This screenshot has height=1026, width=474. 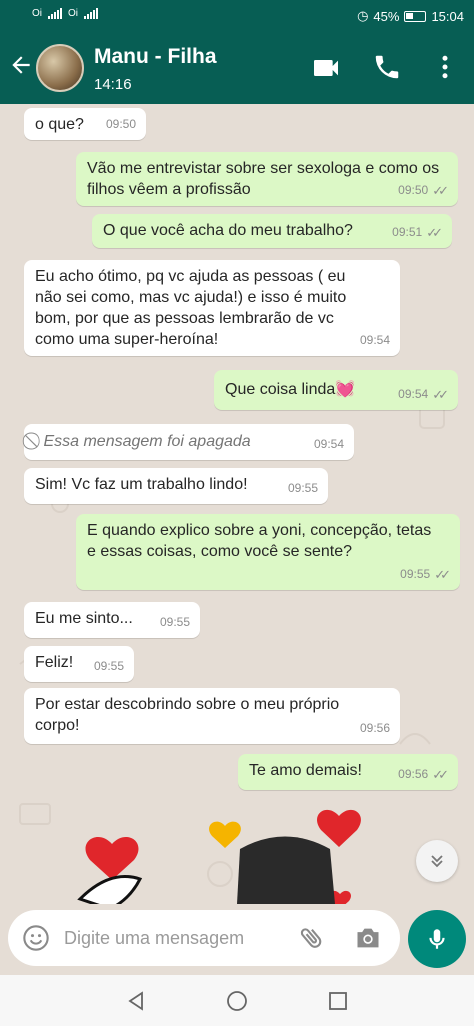 I want to click on nav-home-icon, so click(x=237, y=1001).